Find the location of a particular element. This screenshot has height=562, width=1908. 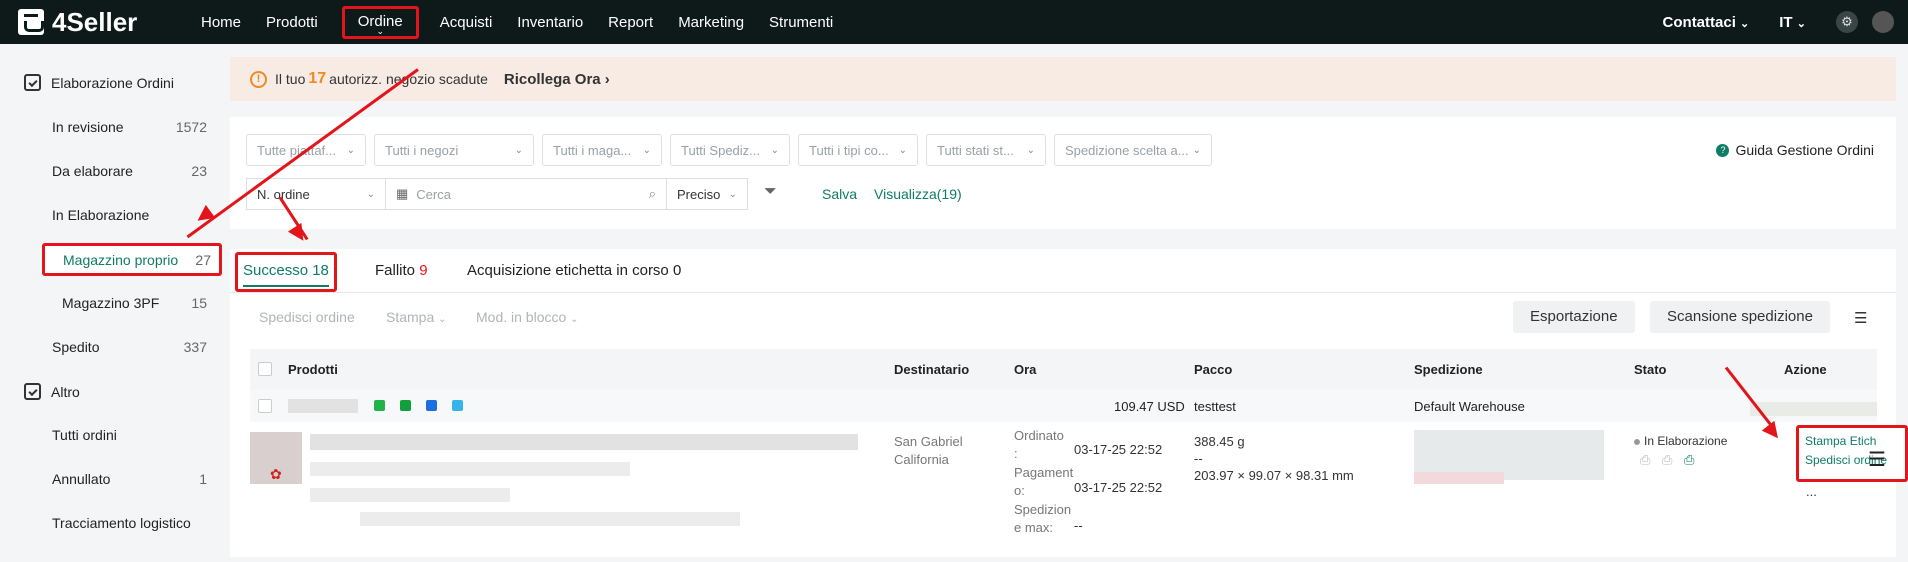

sidebar-item-spedito: Spedito 337 is located at coordinates (129, 347).